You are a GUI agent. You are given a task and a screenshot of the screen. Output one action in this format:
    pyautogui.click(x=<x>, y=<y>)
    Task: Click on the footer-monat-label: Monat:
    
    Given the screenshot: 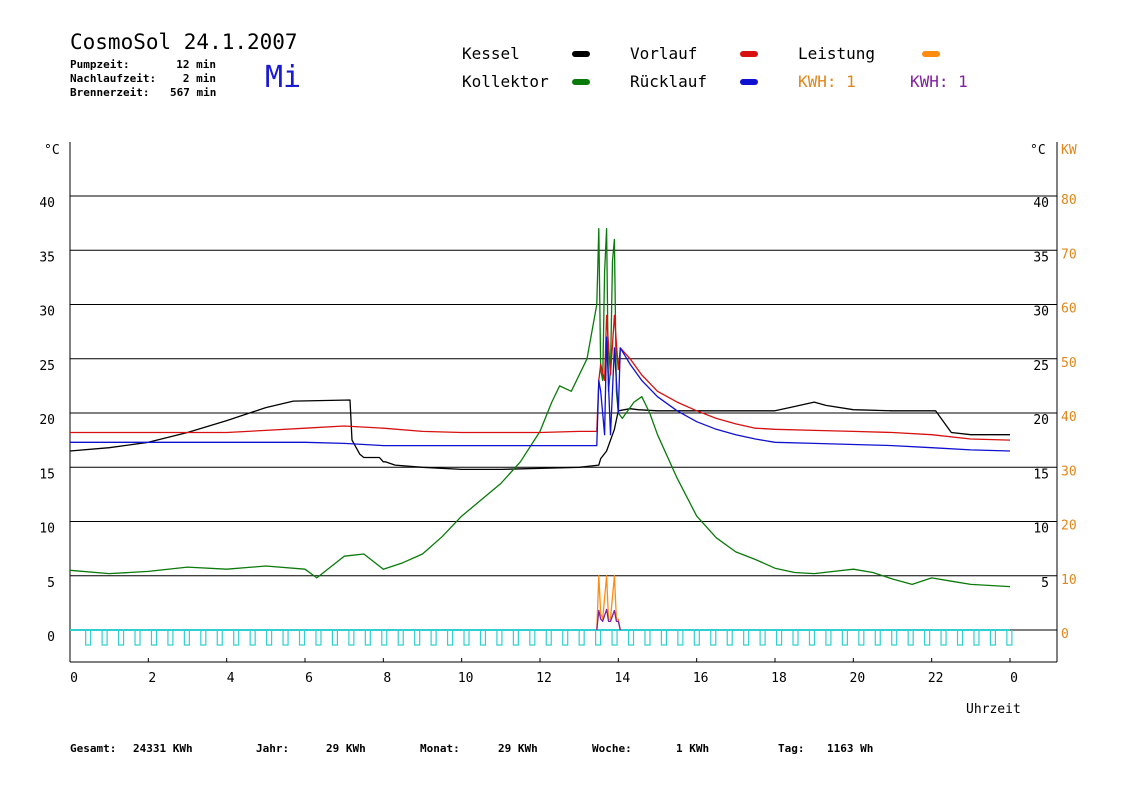 What is the action you would take?
    pyautogui.click(x=440, y=748)
    